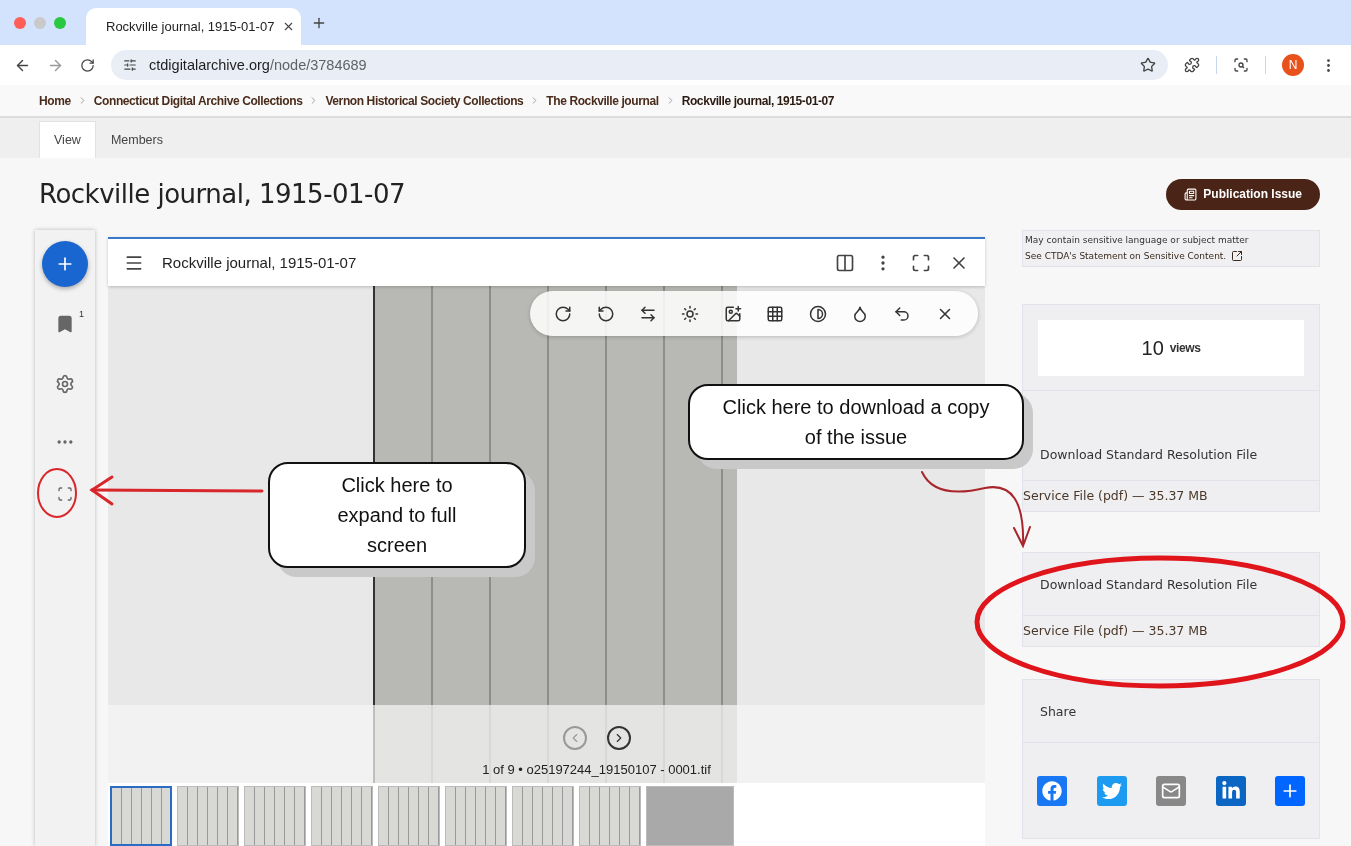 This screenshot has height=846, width=1351. Describe the element at coordinates (1148, 65) in the screenshot. I see `star-icon` at that location.